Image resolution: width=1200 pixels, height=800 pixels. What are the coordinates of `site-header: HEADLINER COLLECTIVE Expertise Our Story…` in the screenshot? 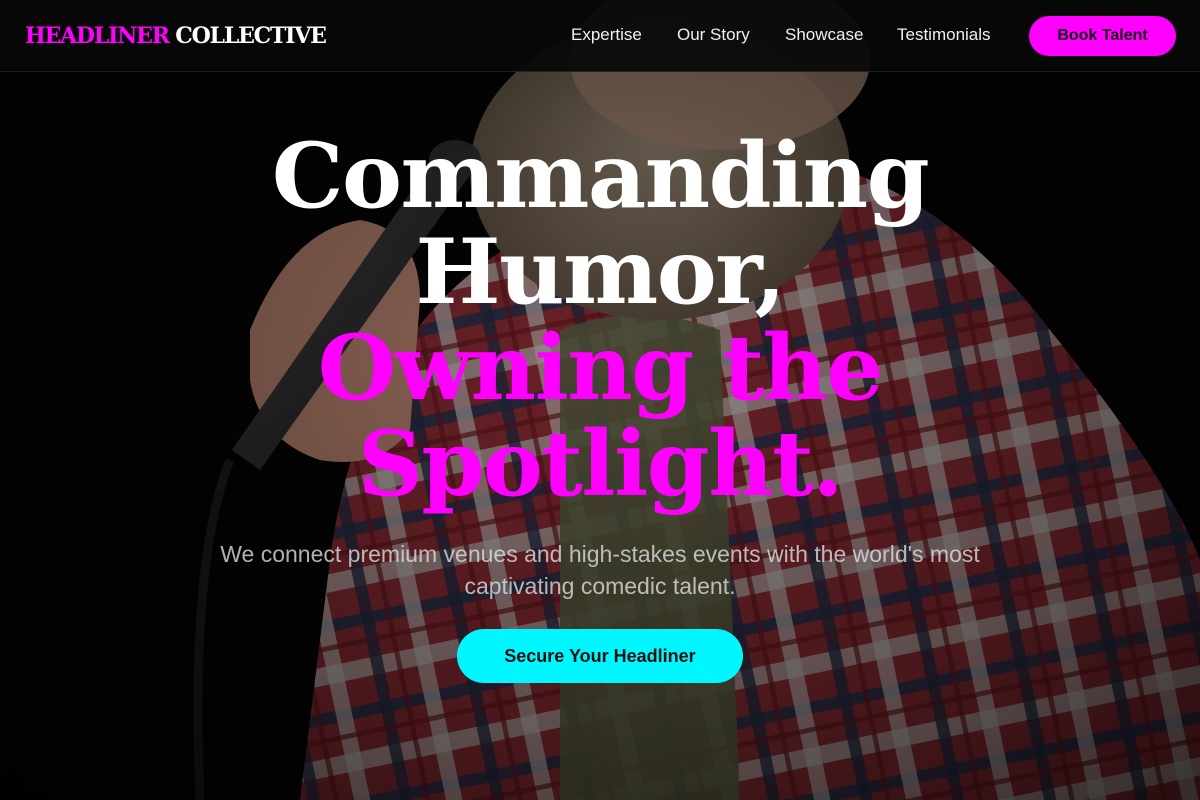 It's located at (600, 36).